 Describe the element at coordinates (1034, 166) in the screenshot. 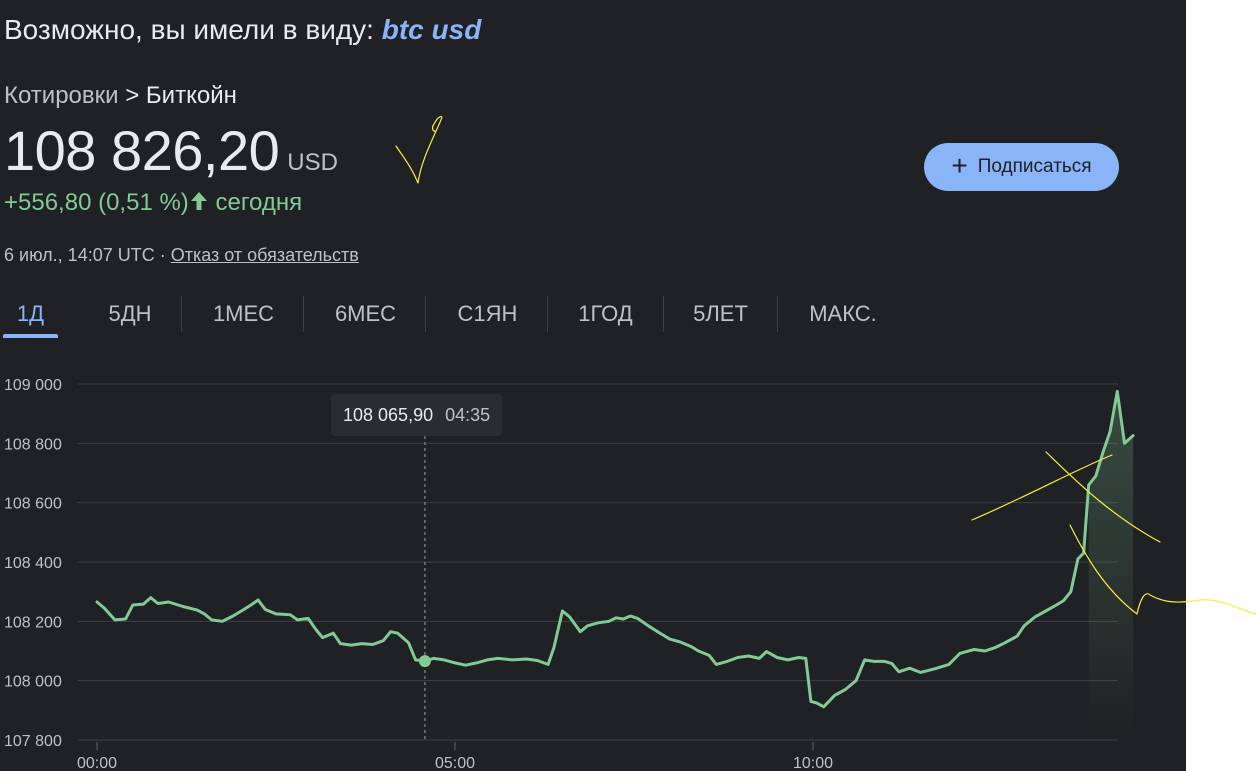

I see `subscribe-label: Подписаться` at that location.